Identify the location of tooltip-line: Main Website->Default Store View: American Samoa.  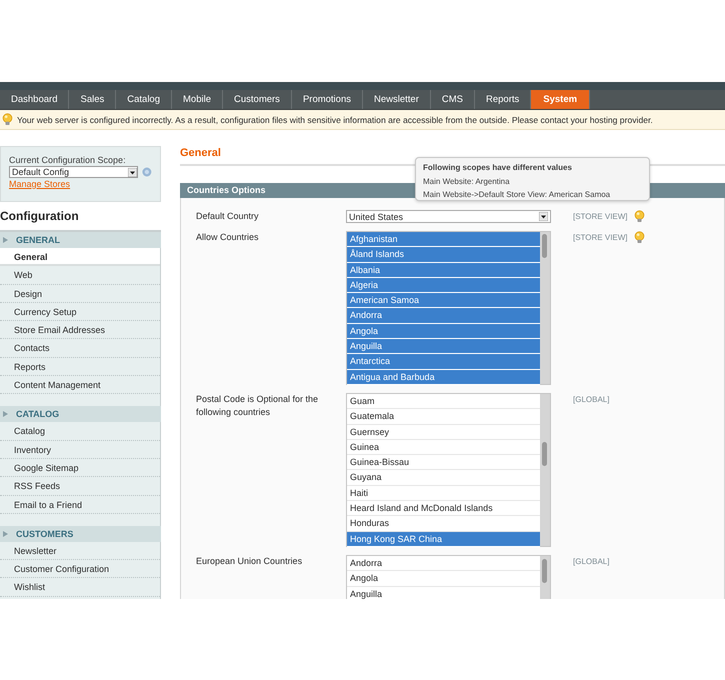
(517, 195).